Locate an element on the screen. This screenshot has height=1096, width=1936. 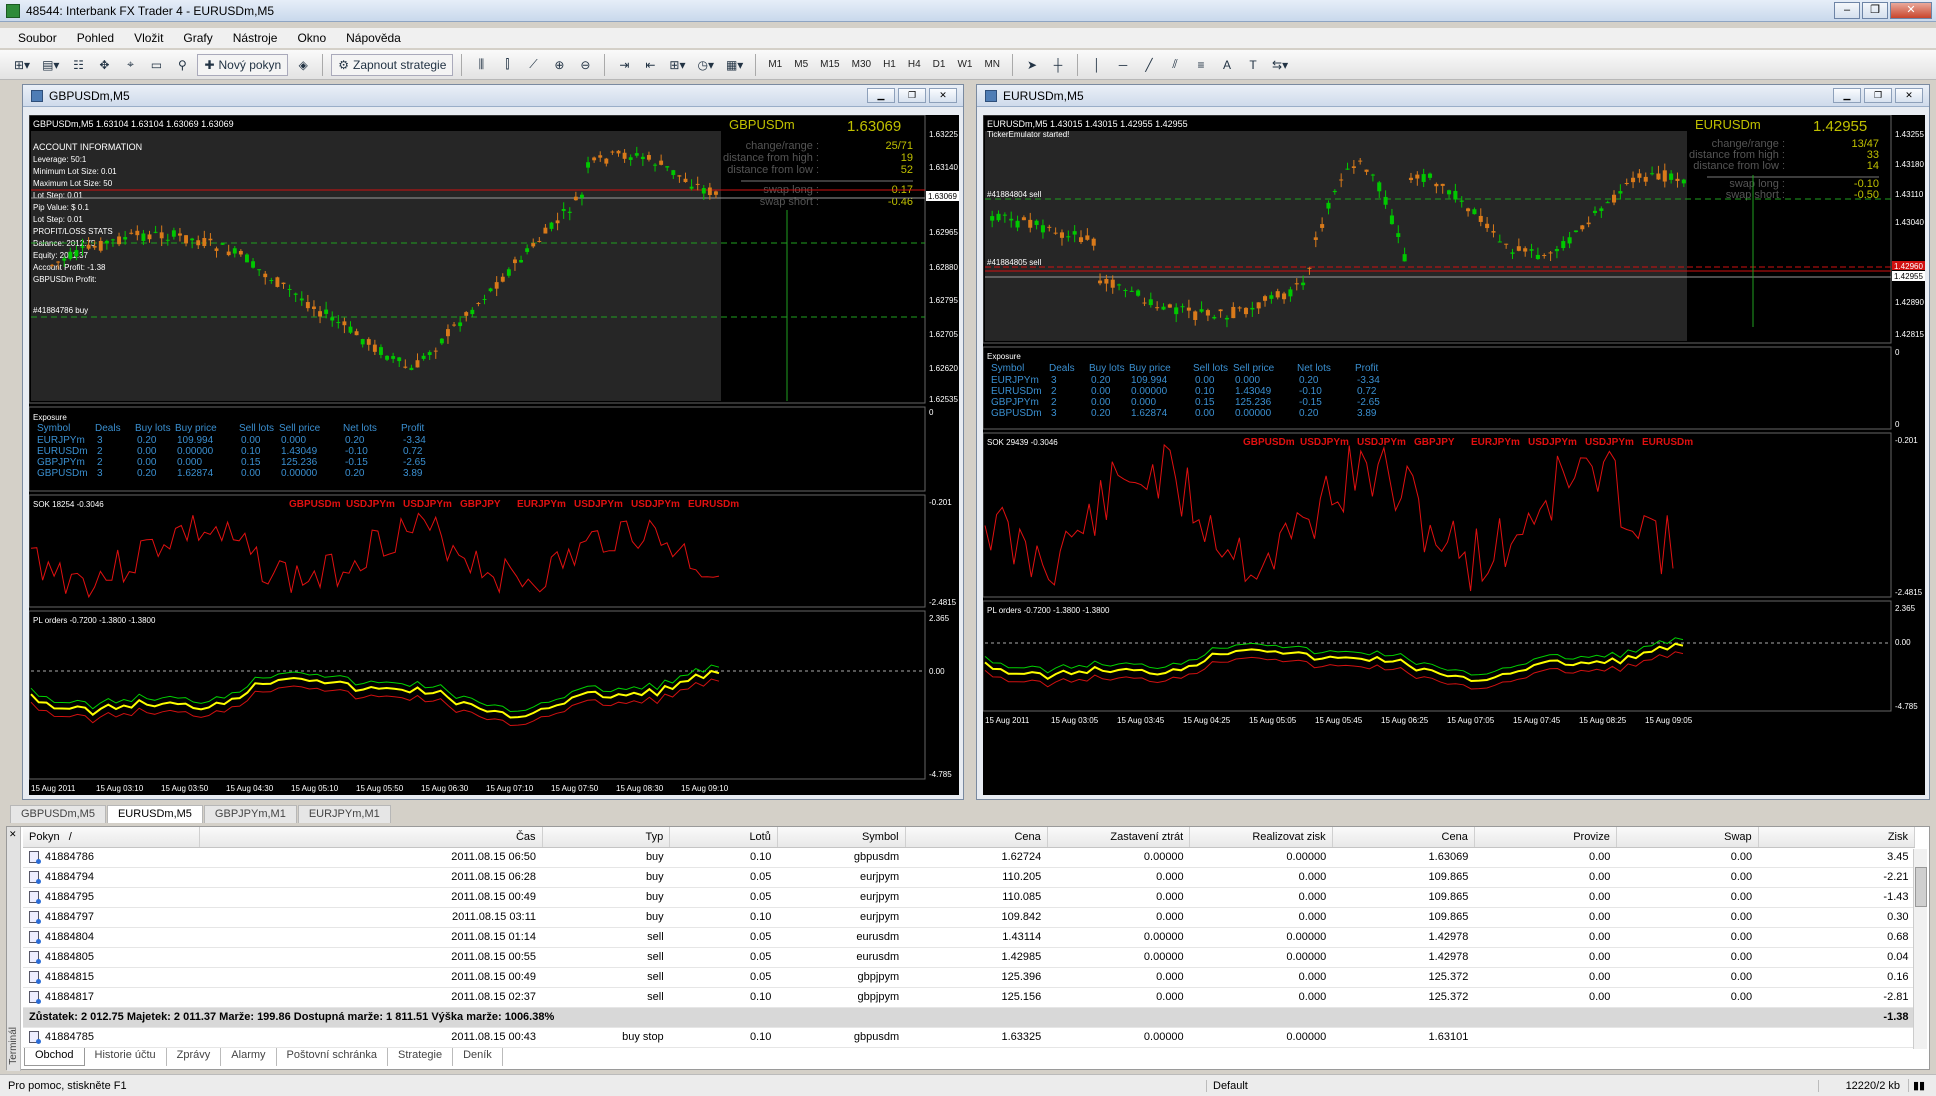
terminal-tab-mailbox: Poštovní schránka is located at coordinates (333, 1057).